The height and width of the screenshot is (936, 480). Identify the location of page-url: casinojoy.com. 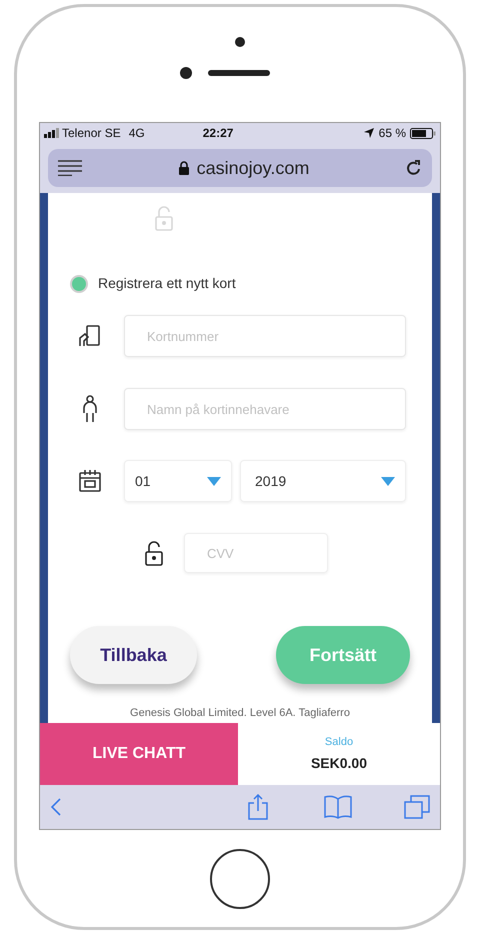
(253, 168).